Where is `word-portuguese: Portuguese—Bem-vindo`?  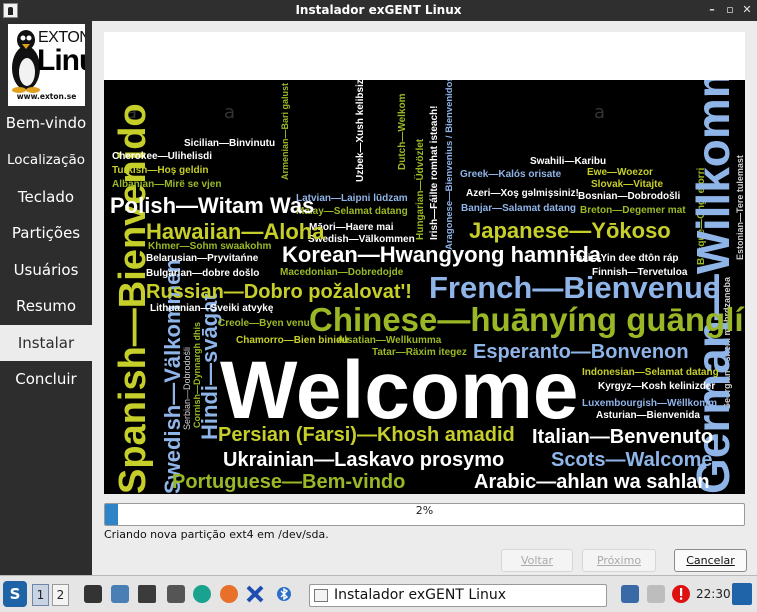
word-portuguese: Portuguese—Bem-vindo is located at coordinates (288, 482).